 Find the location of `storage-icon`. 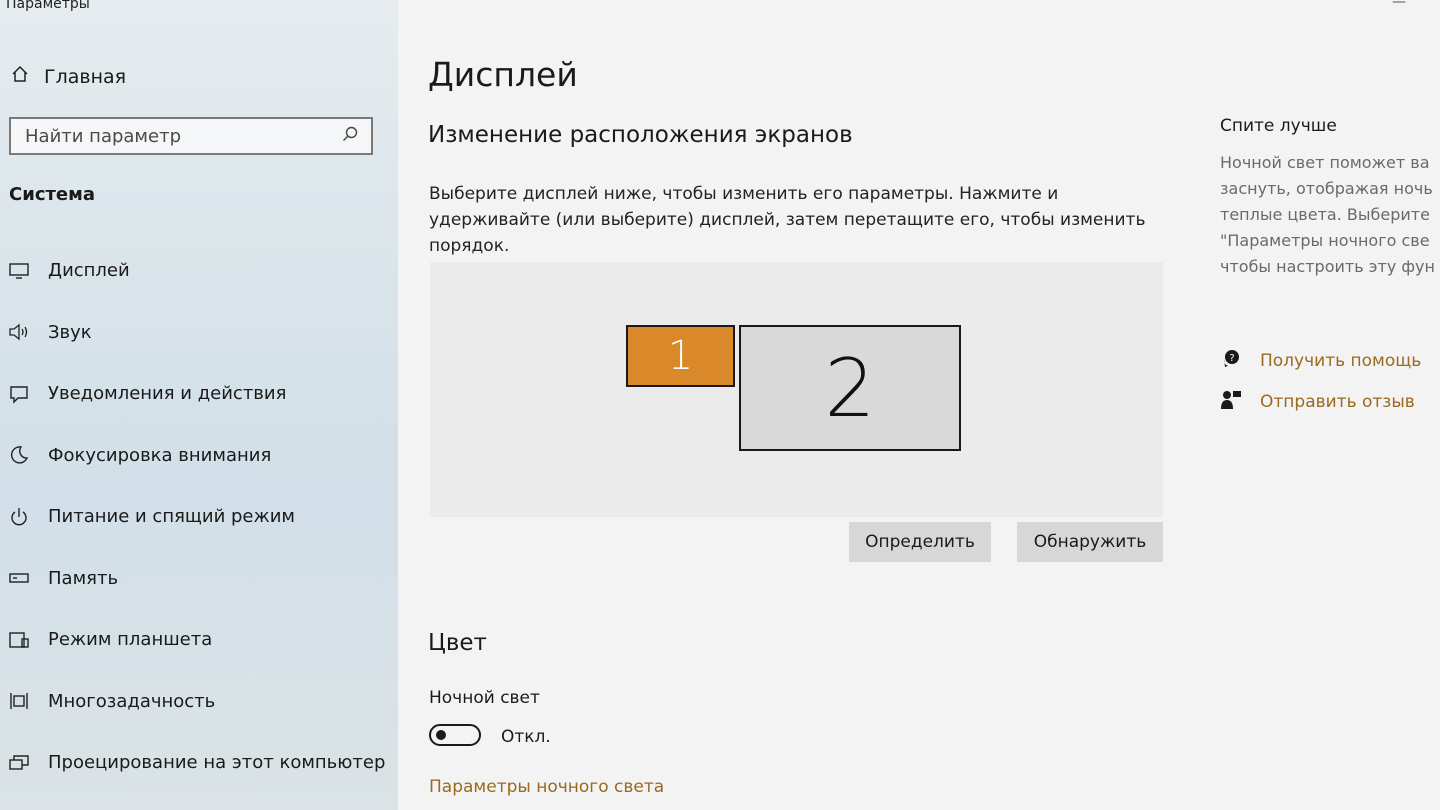

storage-icon is located at coordinates (19, 578).